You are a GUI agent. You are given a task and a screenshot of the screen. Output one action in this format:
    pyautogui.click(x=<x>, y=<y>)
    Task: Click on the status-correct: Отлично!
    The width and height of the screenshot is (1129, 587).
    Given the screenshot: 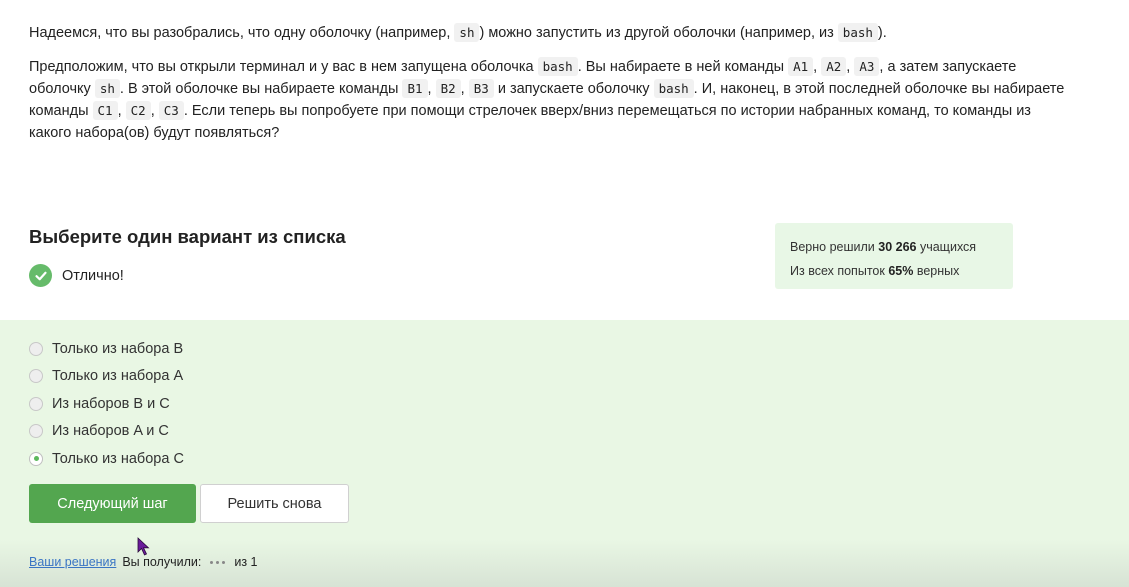 What is the action you would take?
    pyautogui.click(x=76, y=275)
    